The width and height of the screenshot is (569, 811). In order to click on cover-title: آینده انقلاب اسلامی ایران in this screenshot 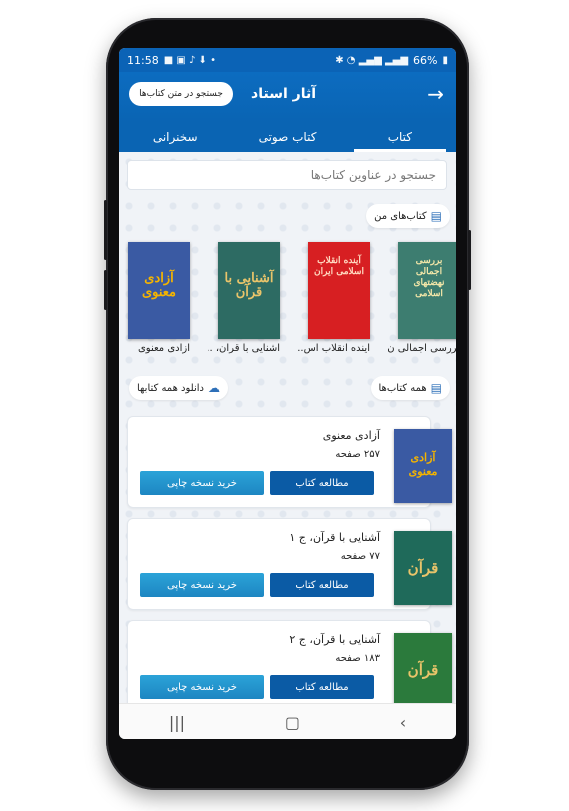, I will do `click(339, 266)`.